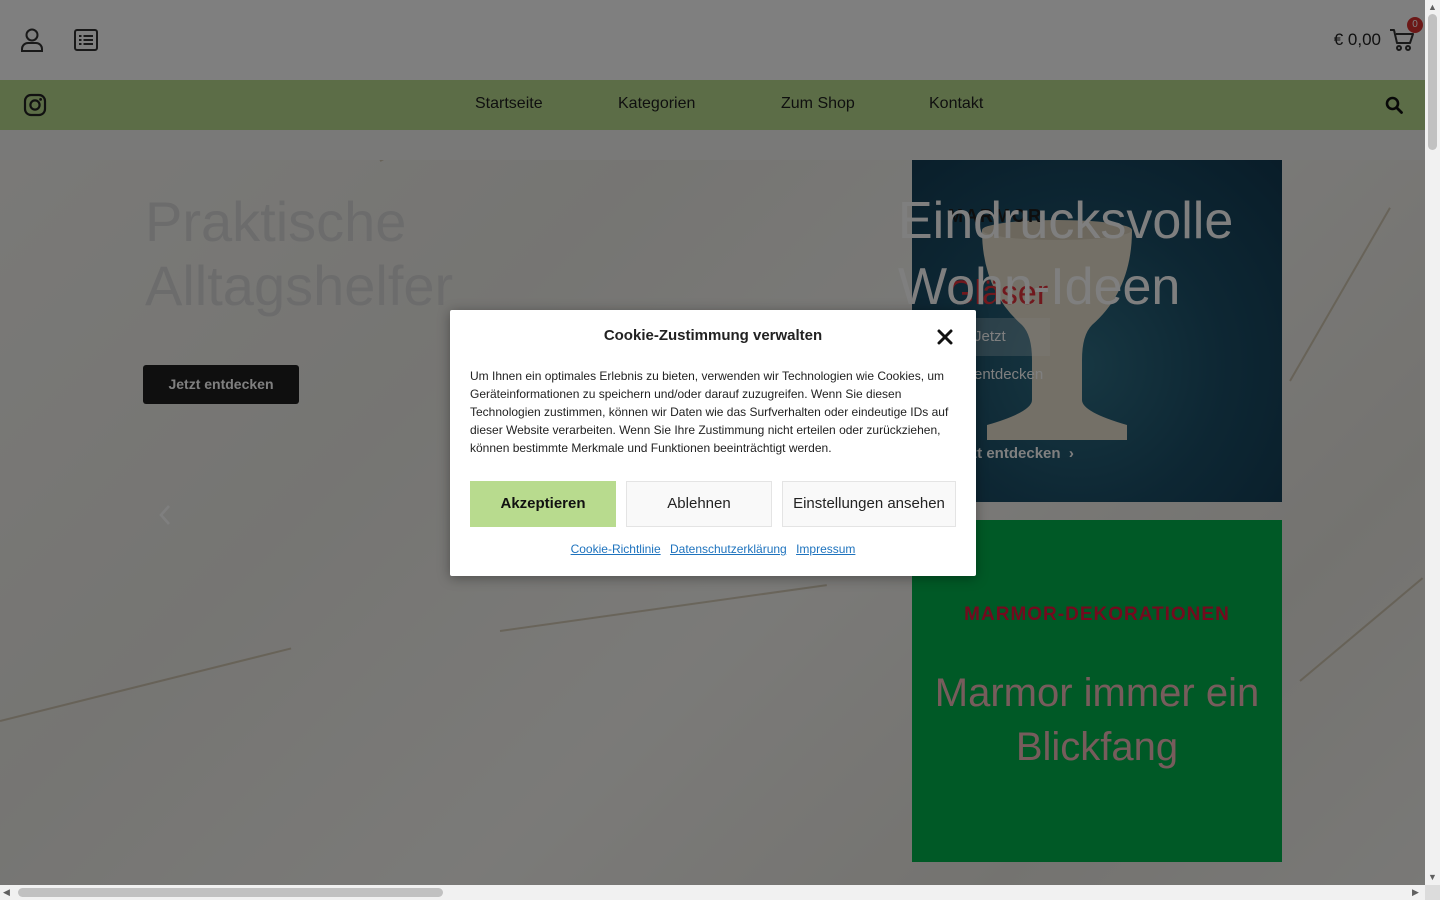  Describe the element at coordinates (1432, 82) in the screenshot. I see `vertical-scrollbar-thumb` at that location.